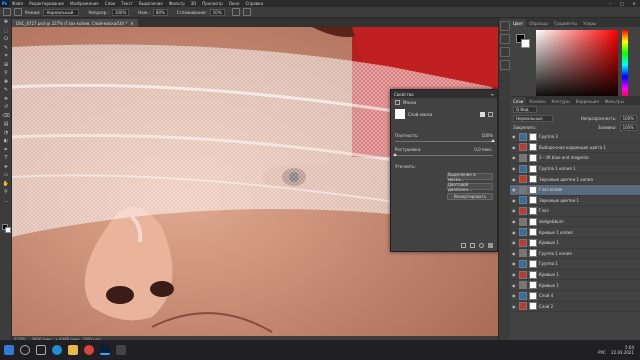 The width and height of the screenshot is (640, 360). I want to click on crop-icon: ⌗, so click(6, 56).